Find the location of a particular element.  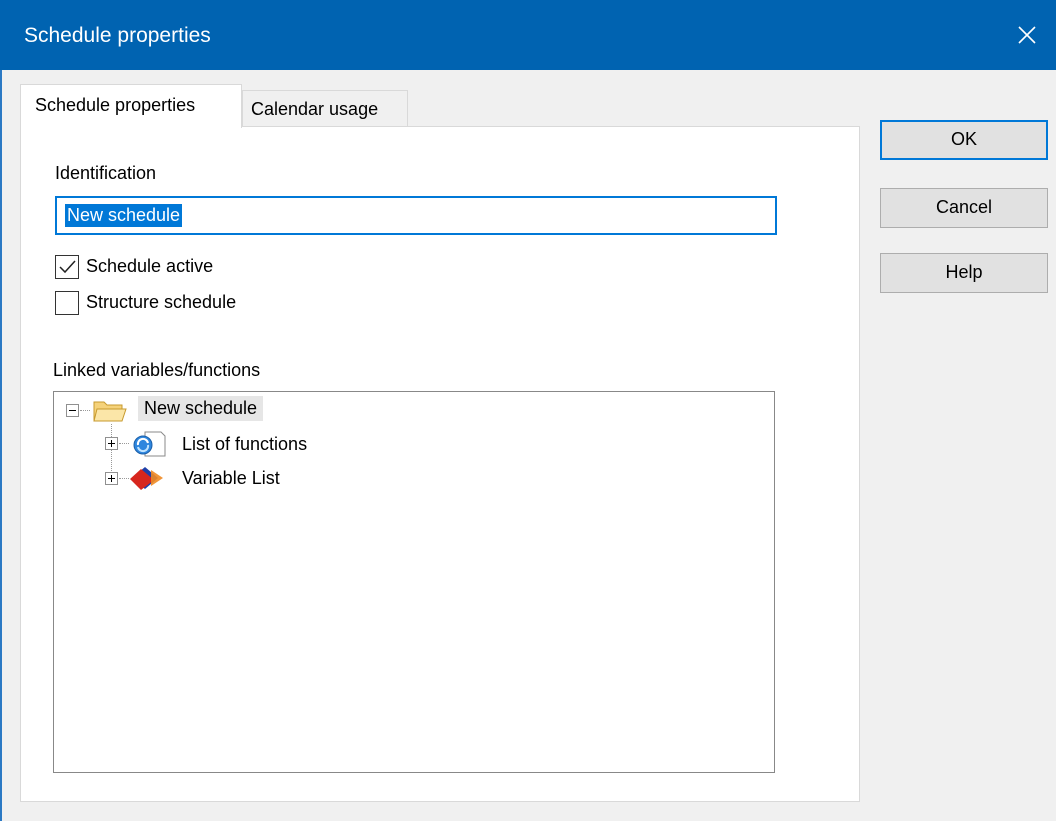

close-button is located at coordinates (1026, 35).